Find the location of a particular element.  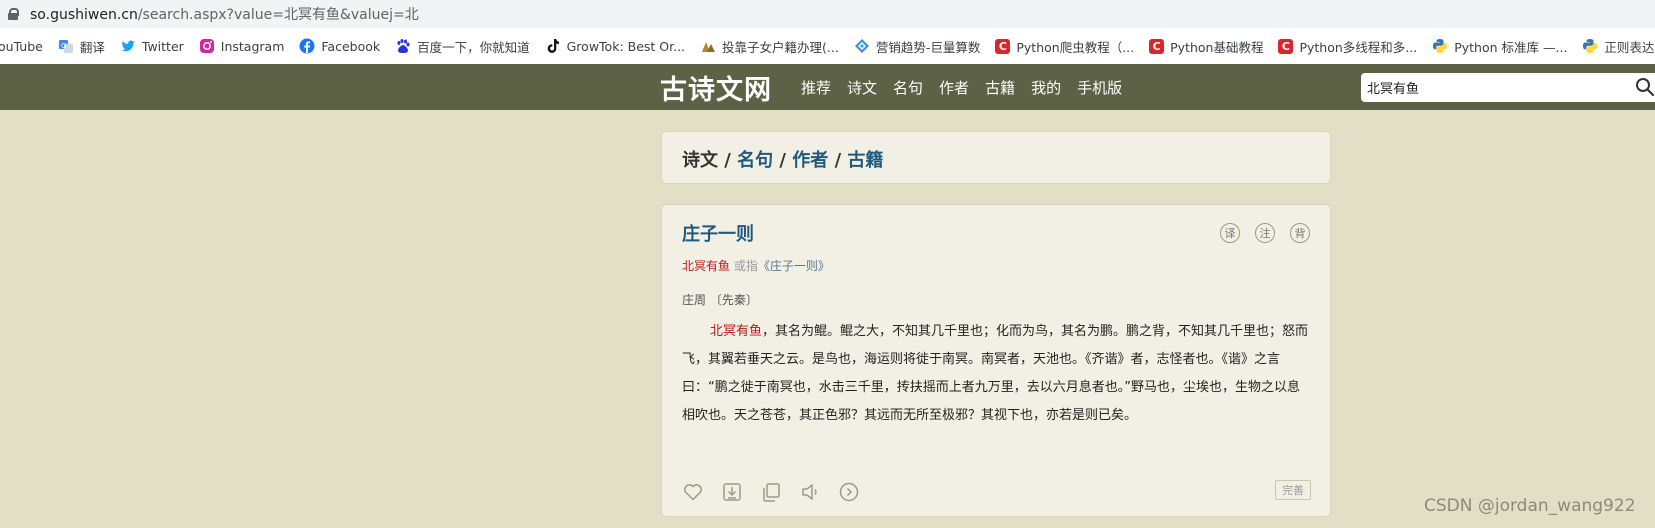

reference-line: 北冥有鱼 或指《庄子一则》 is located at coordinates (756, 265).